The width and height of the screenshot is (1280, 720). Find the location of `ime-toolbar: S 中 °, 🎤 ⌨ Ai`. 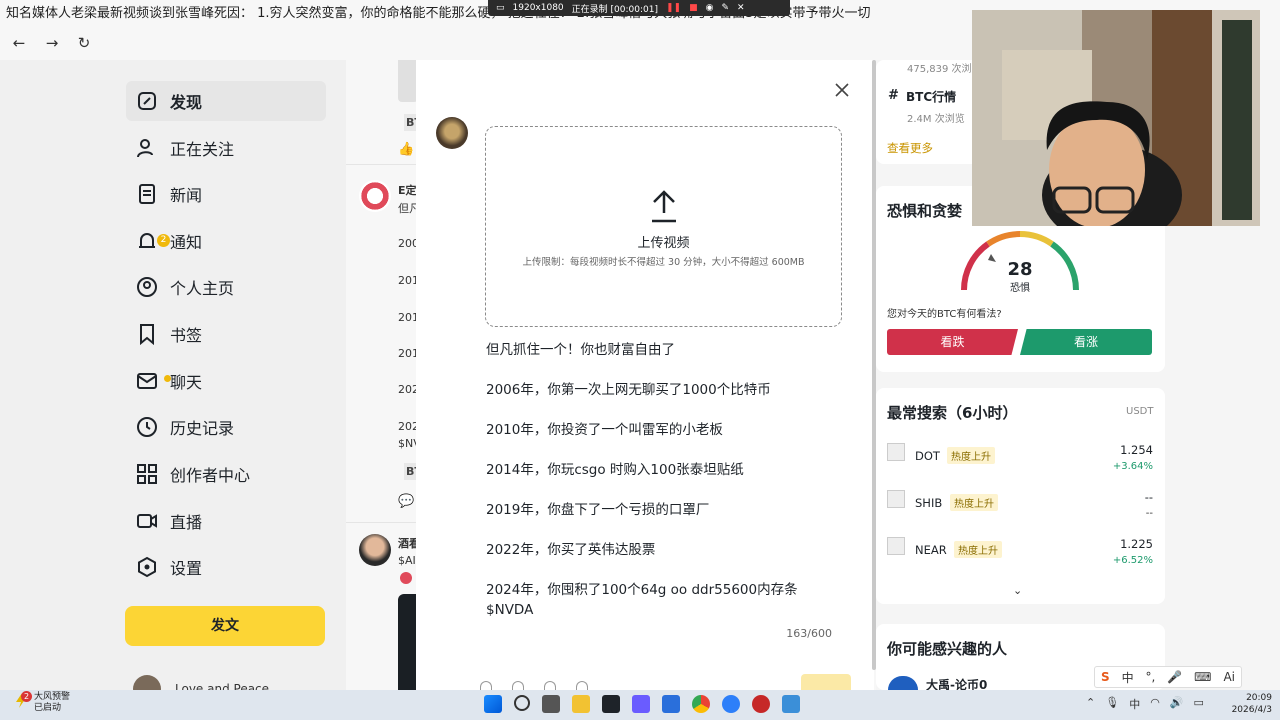

ime-toolbar: S 中 °, 🎤 ⌨ Ai is located at coordinates (1168, 677).